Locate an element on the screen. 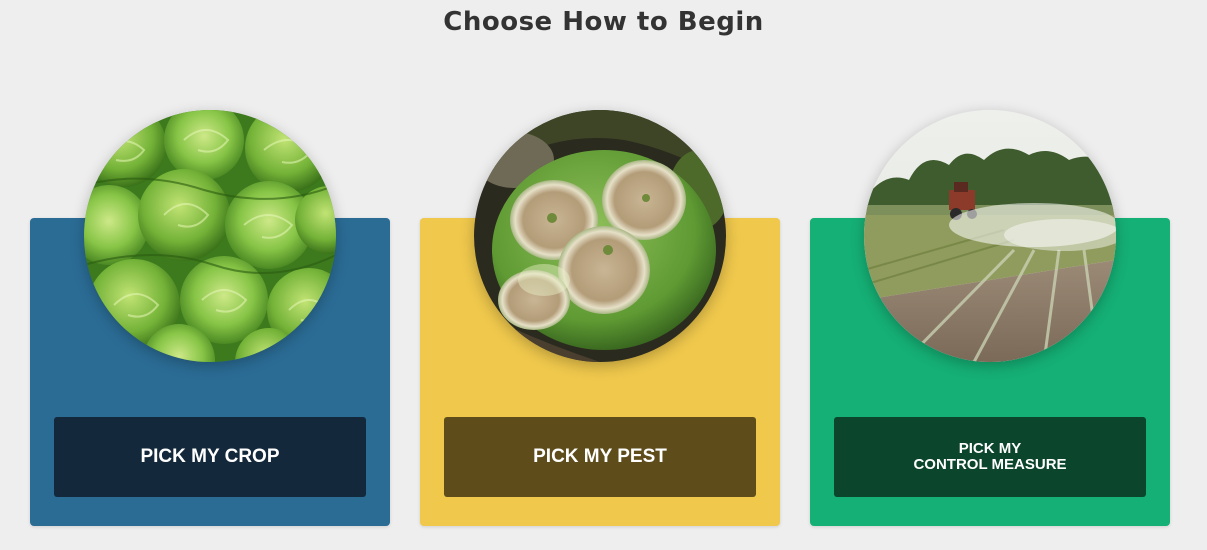  pick-my-pest-label: PICK MY PEST is located at coordinates (600, 456).